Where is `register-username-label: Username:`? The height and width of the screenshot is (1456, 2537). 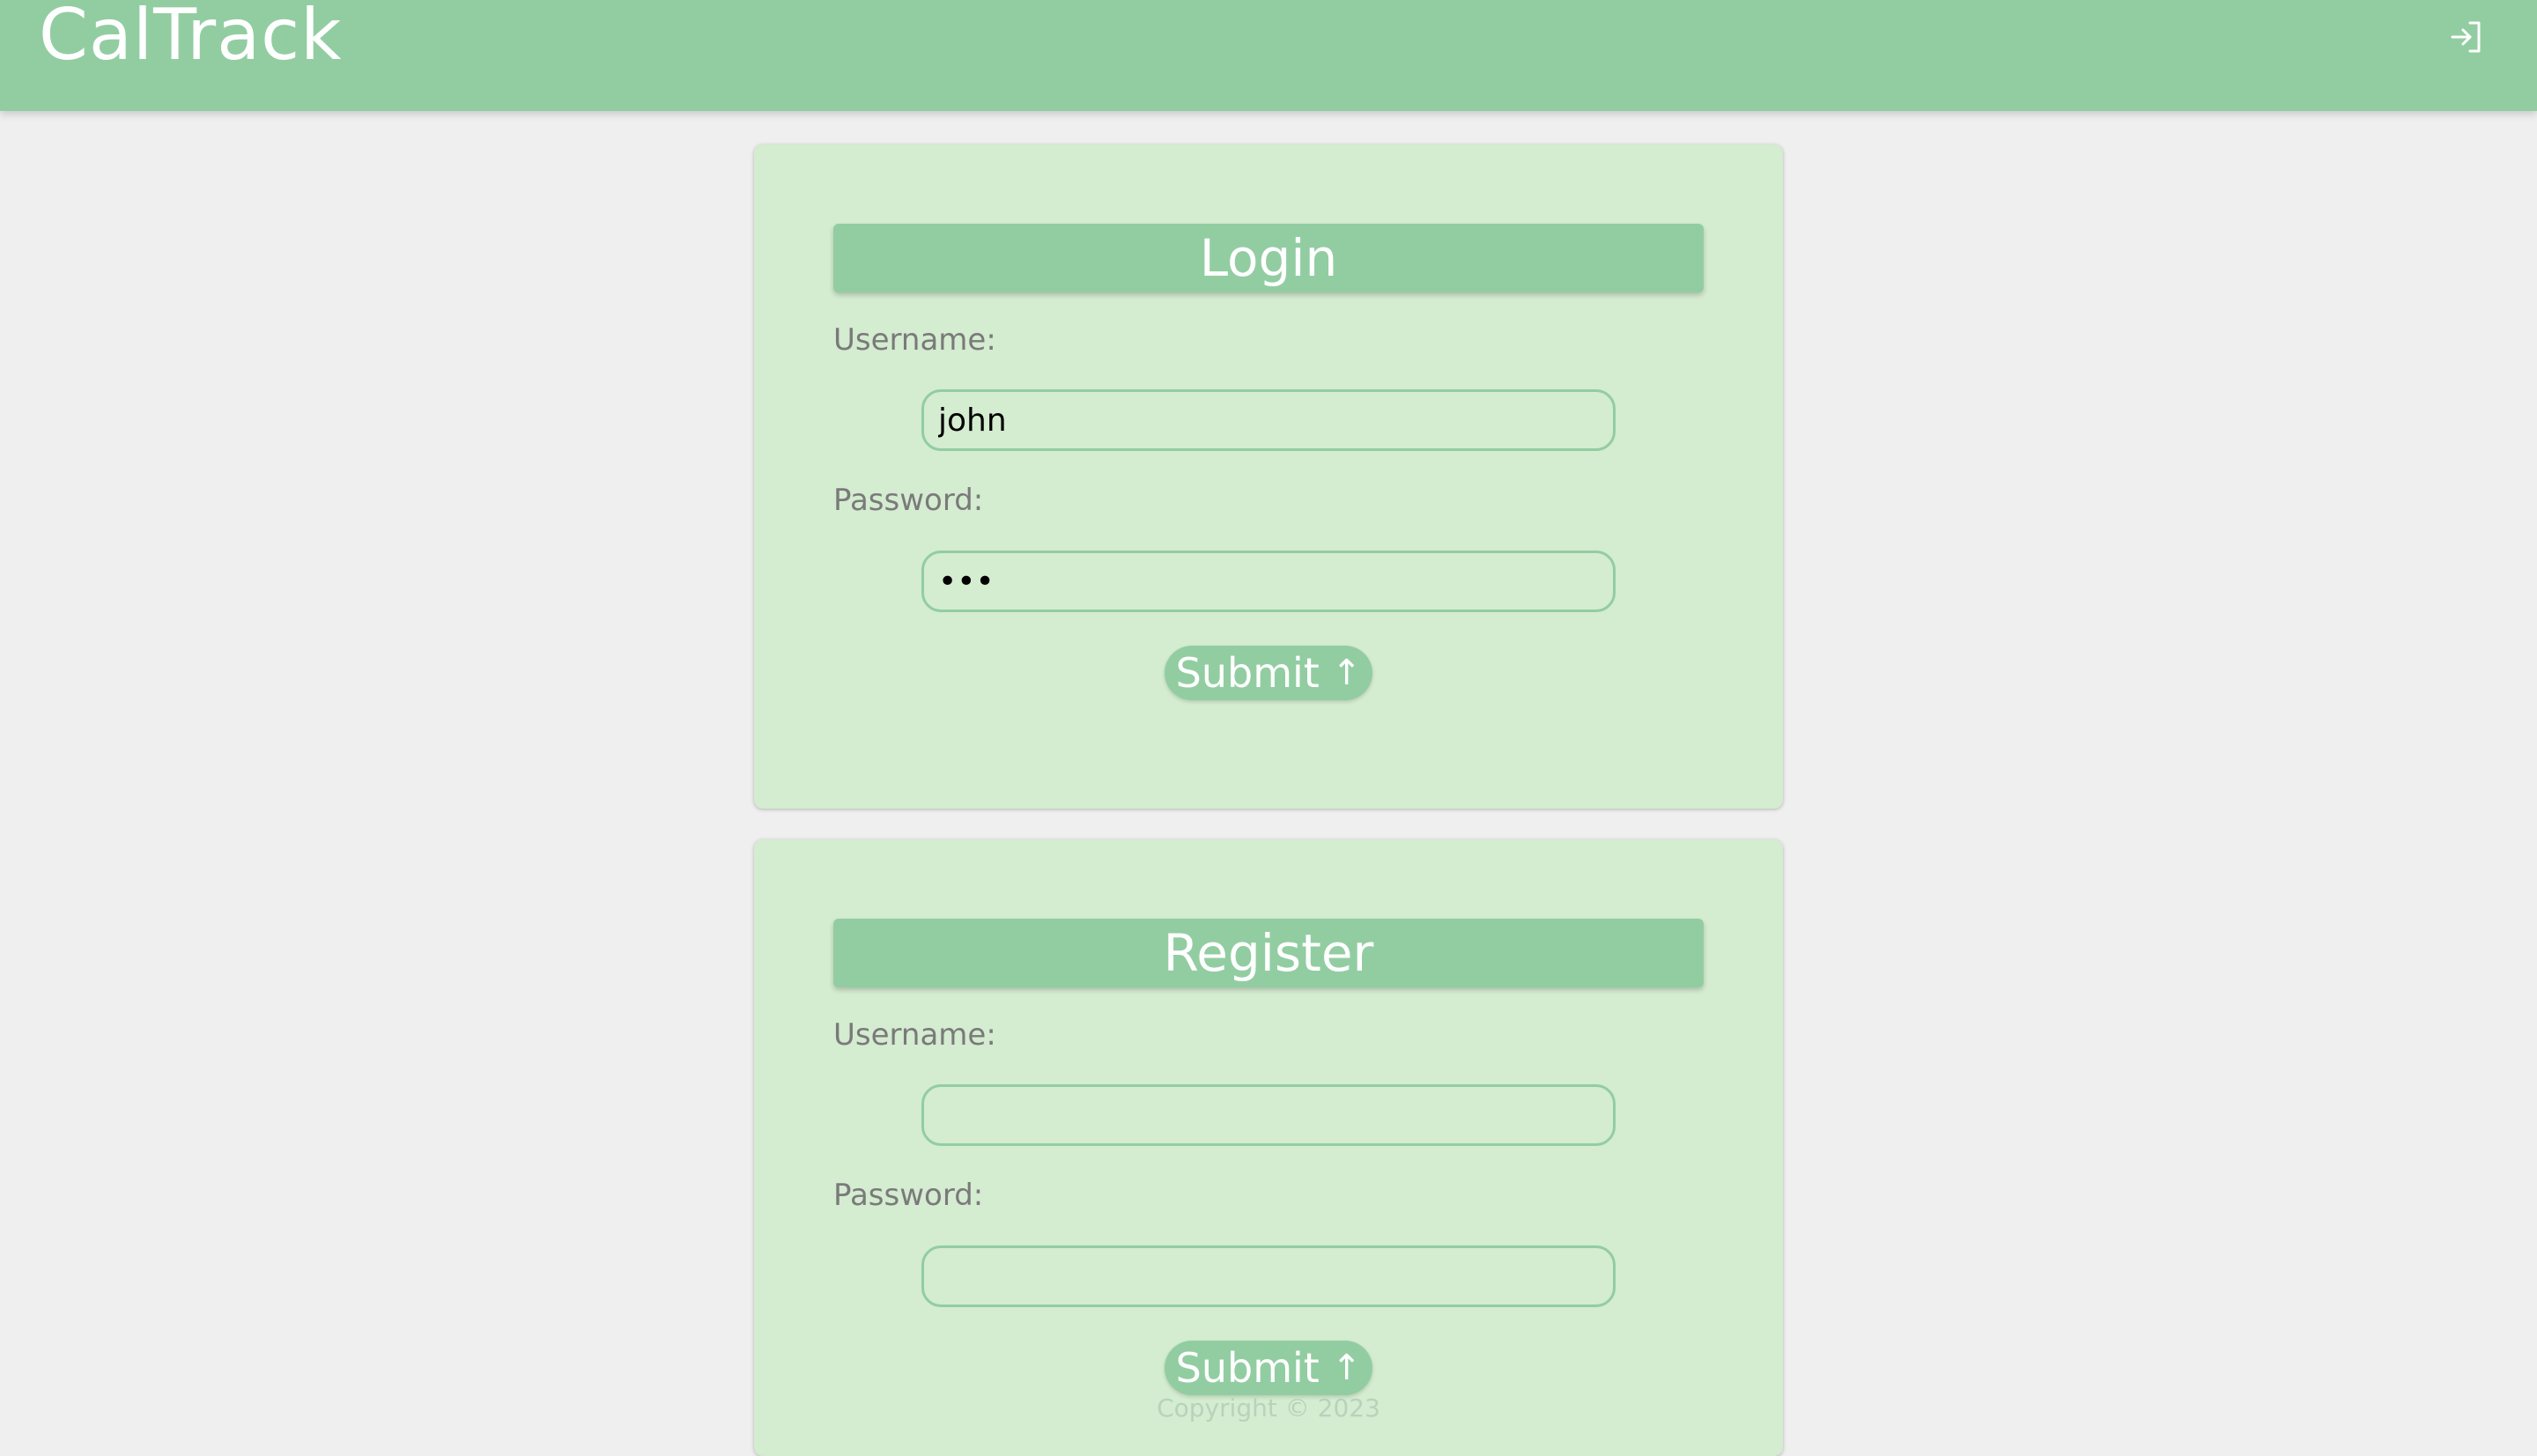
register-username-label: Username: is located at coordinates (914, 1035).